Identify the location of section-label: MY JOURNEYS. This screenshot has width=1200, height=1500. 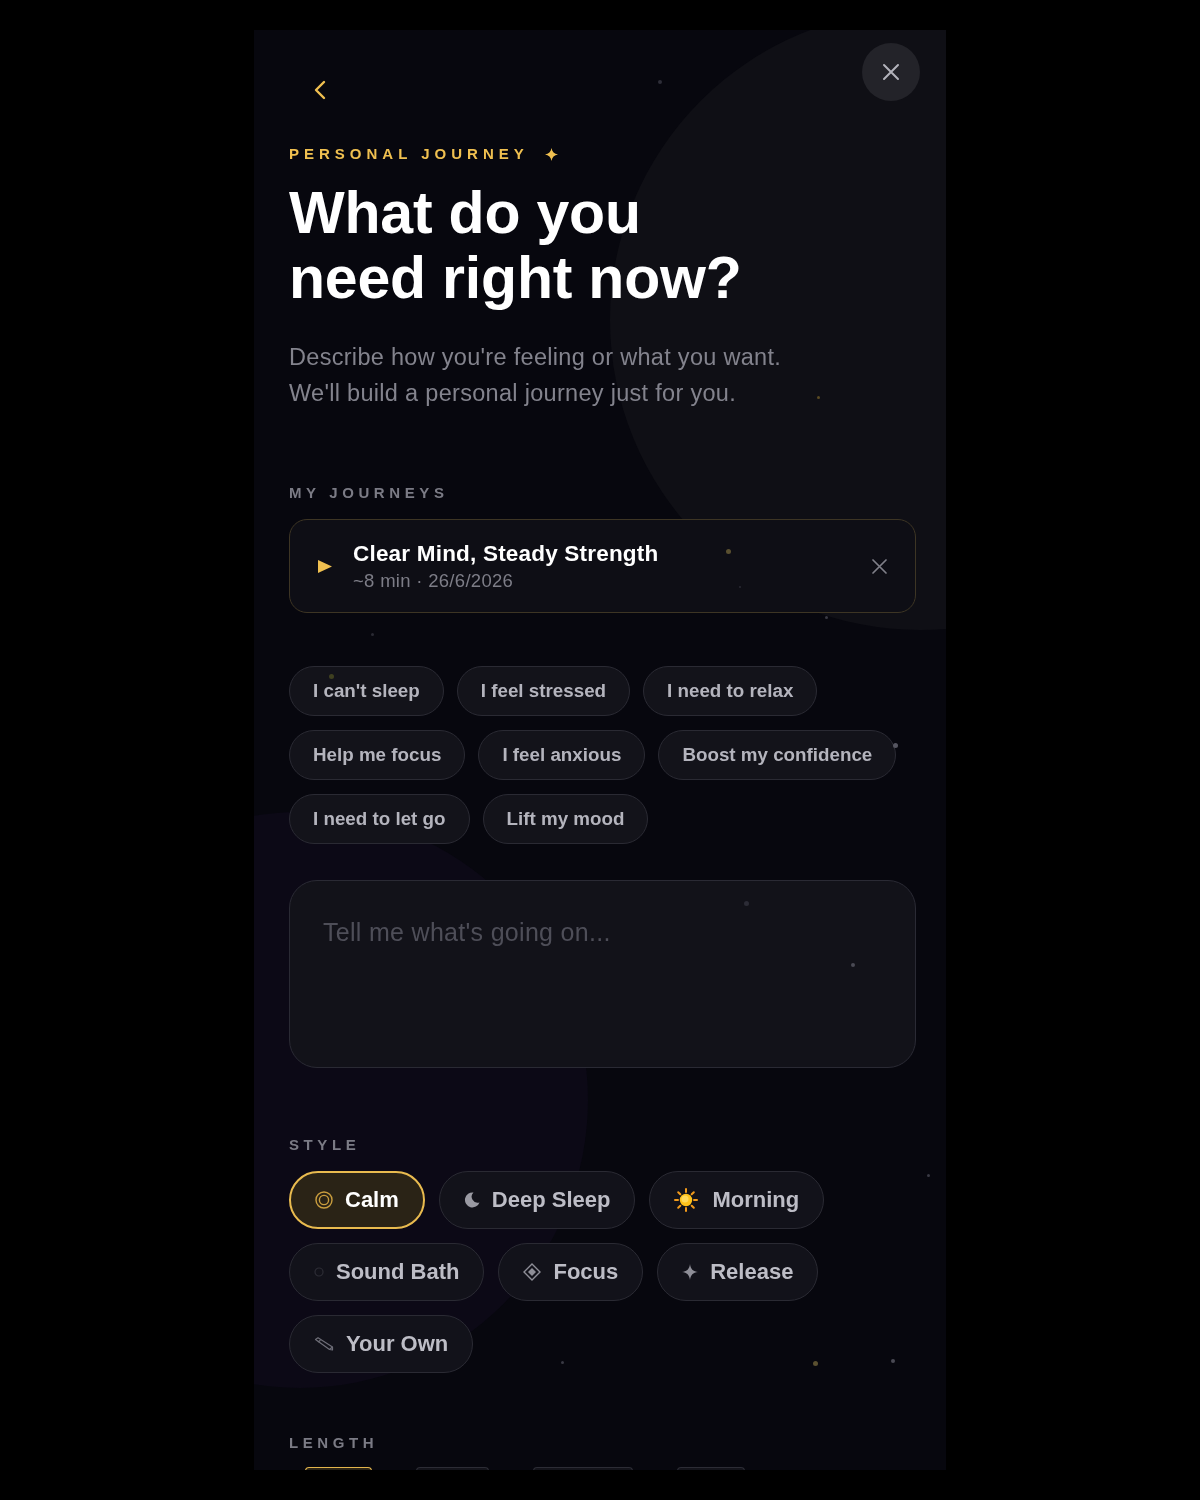
(369, 493).